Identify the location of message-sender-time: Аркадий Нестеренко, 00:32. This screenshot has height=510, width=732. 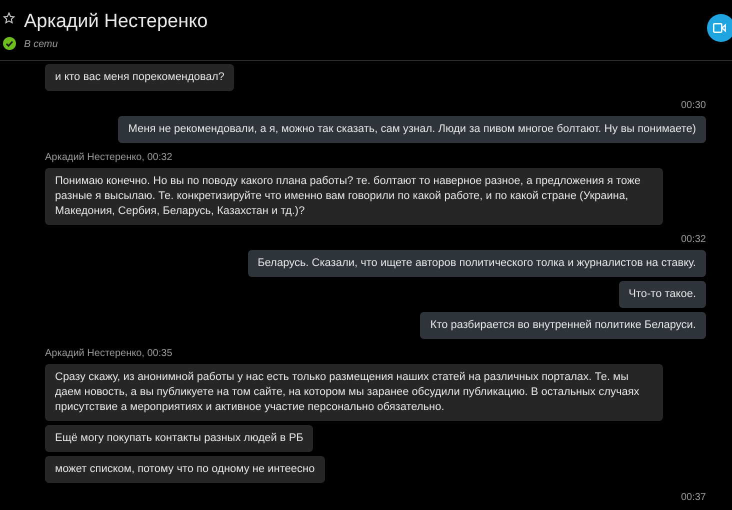
(108, 157).